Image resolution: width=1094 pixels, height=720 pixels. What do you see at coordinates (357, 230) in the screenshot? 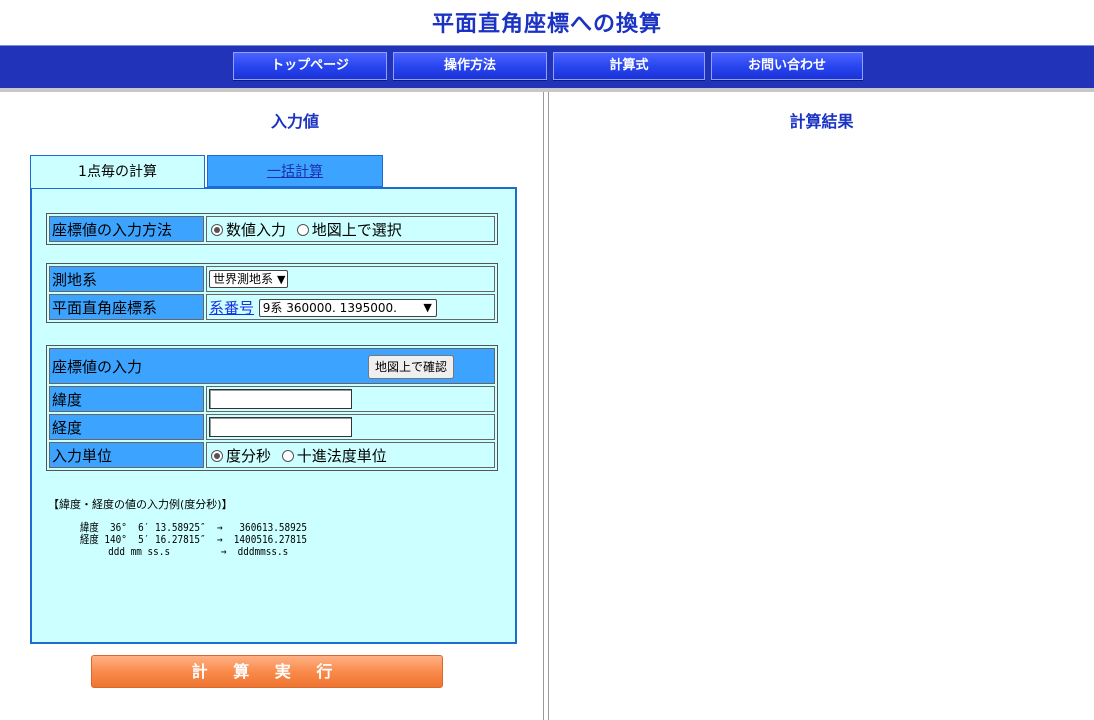
I see `map-select-label: 地図上で選択` at bounding box center [357, 230].